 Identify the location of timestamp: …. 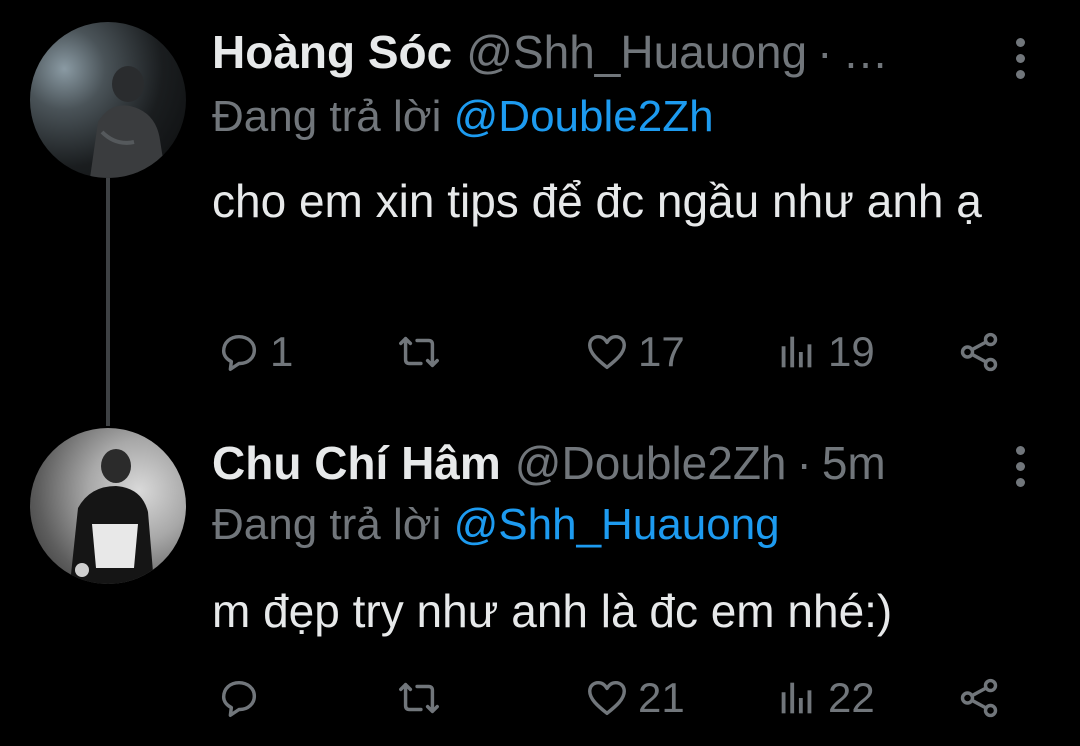
(865, 52).